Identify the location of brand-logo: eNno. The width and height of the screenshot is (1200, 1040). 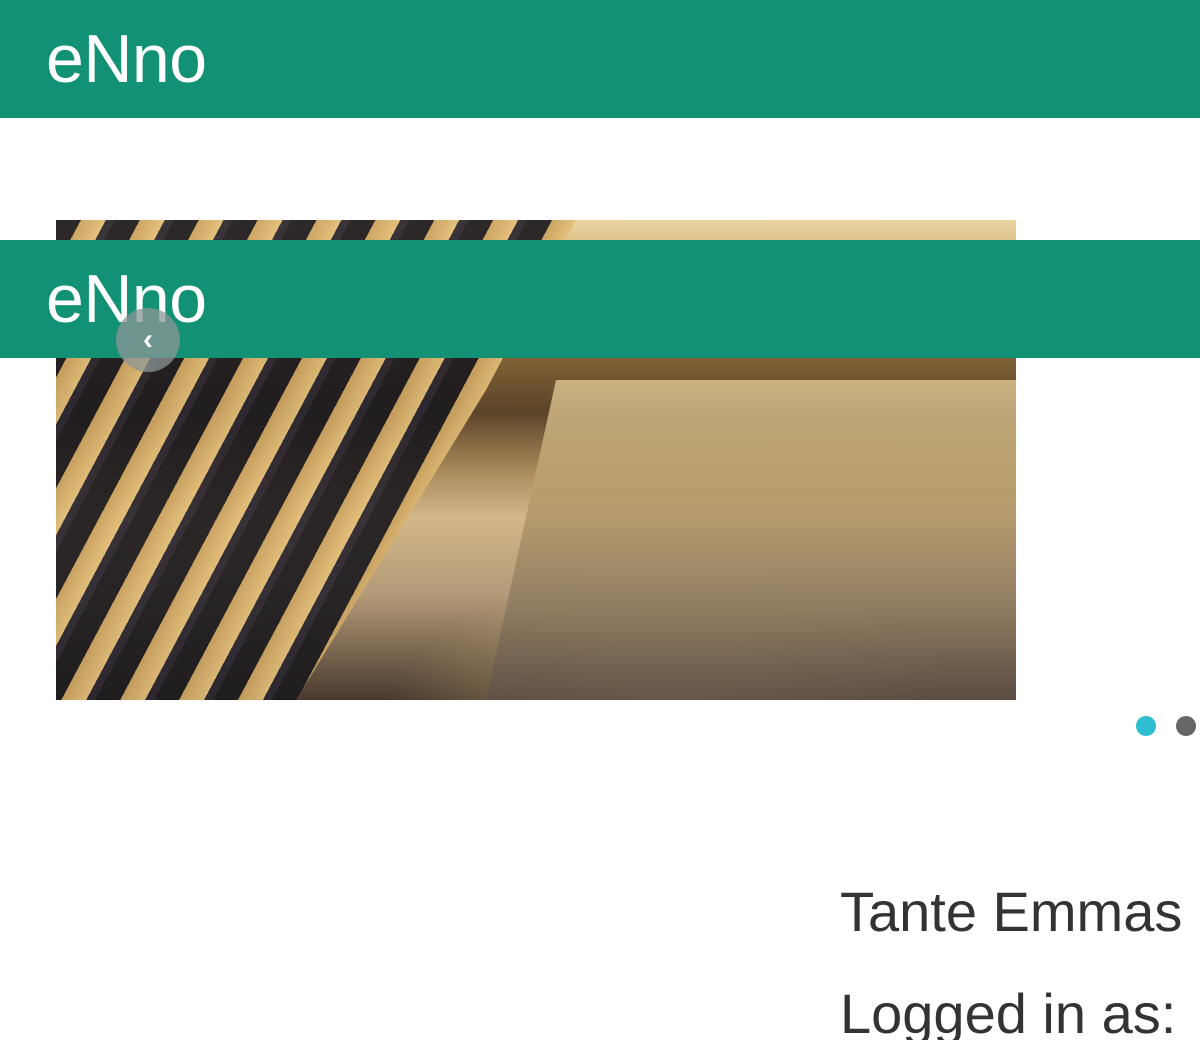
(126, 59).